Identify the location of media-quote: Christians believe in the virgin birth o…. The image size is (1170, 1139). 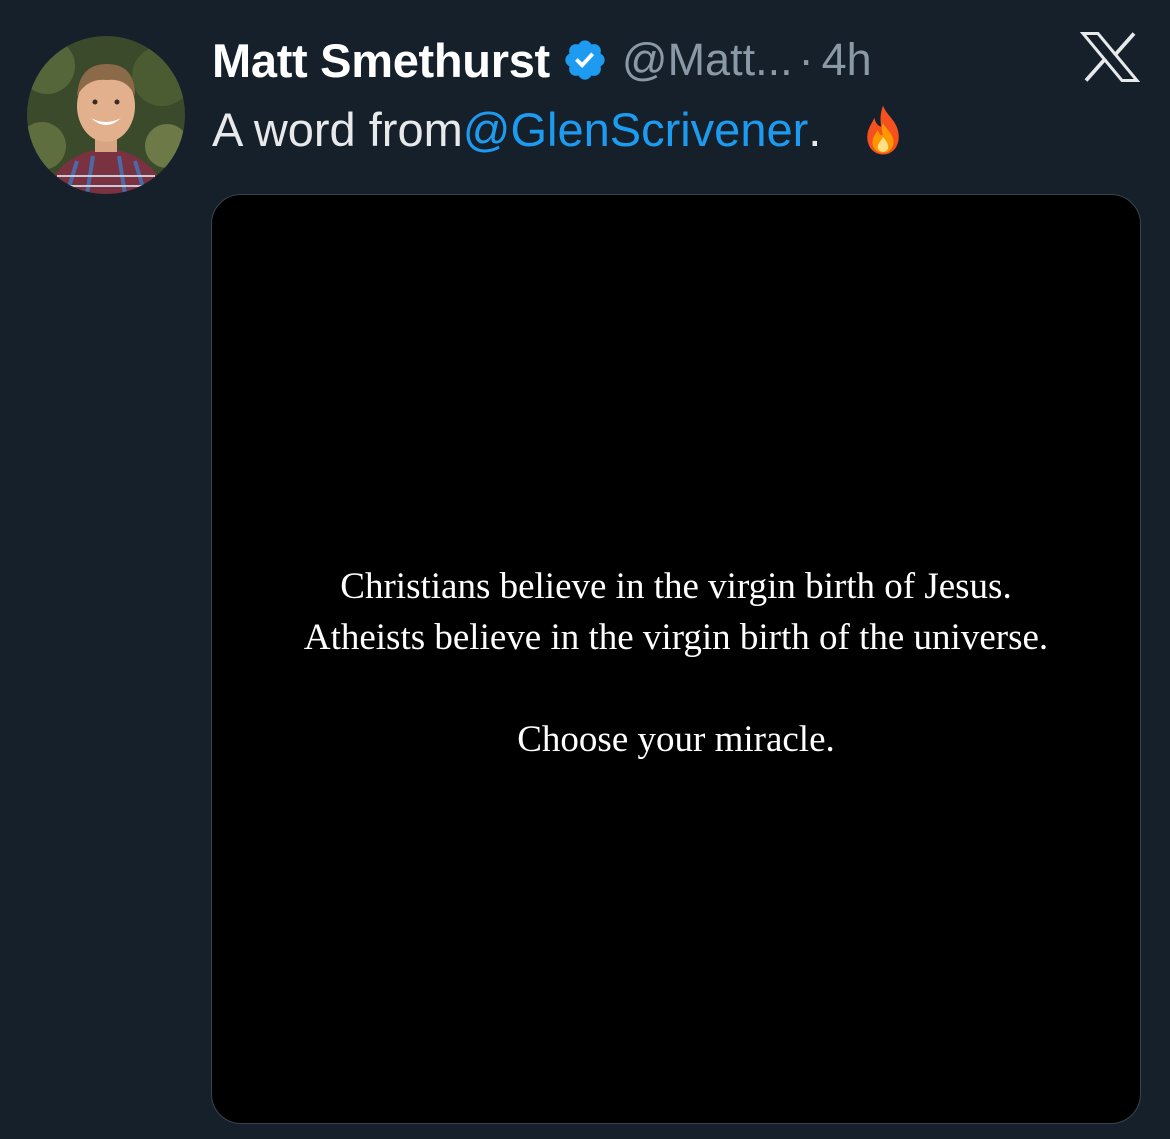
(676, 663).